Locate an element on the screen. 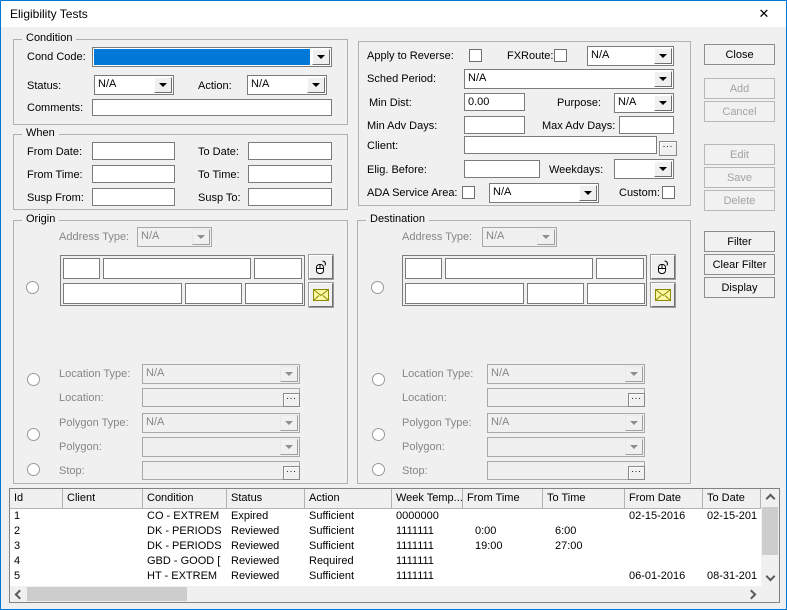 This screenshot has width=787, height=610. close-button: Close is located at coordinates (739, 54).